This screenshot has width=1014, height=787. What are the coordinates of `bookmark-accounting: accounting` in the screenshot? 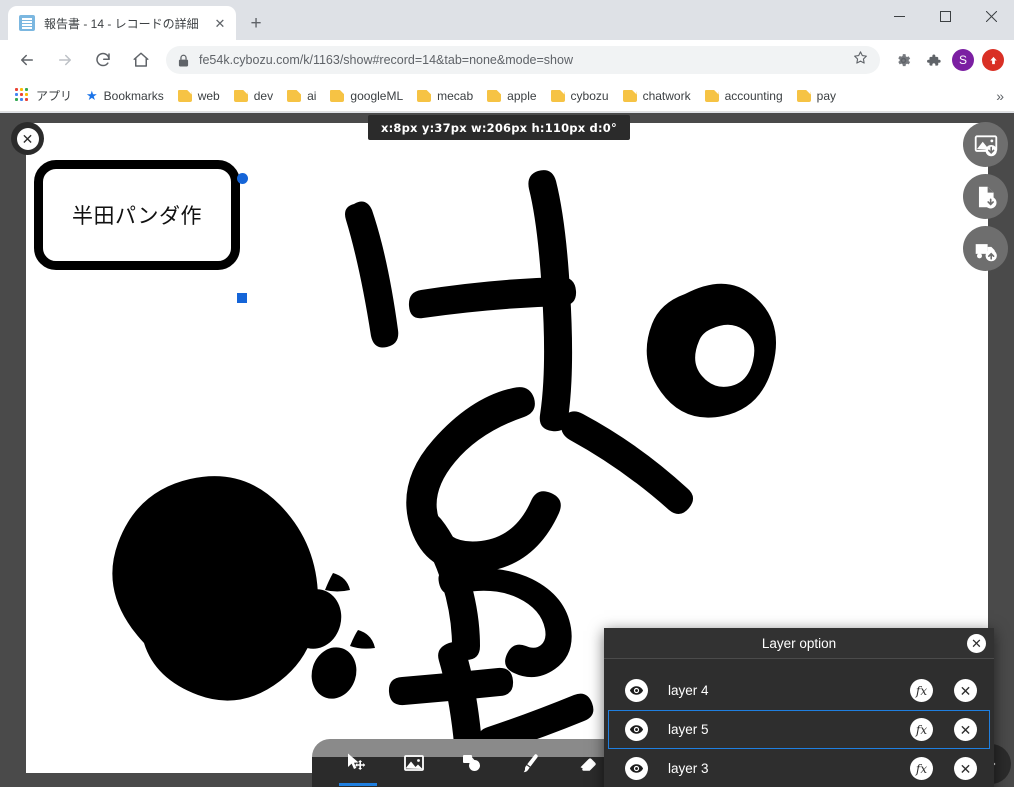 It's located at (744, 96).